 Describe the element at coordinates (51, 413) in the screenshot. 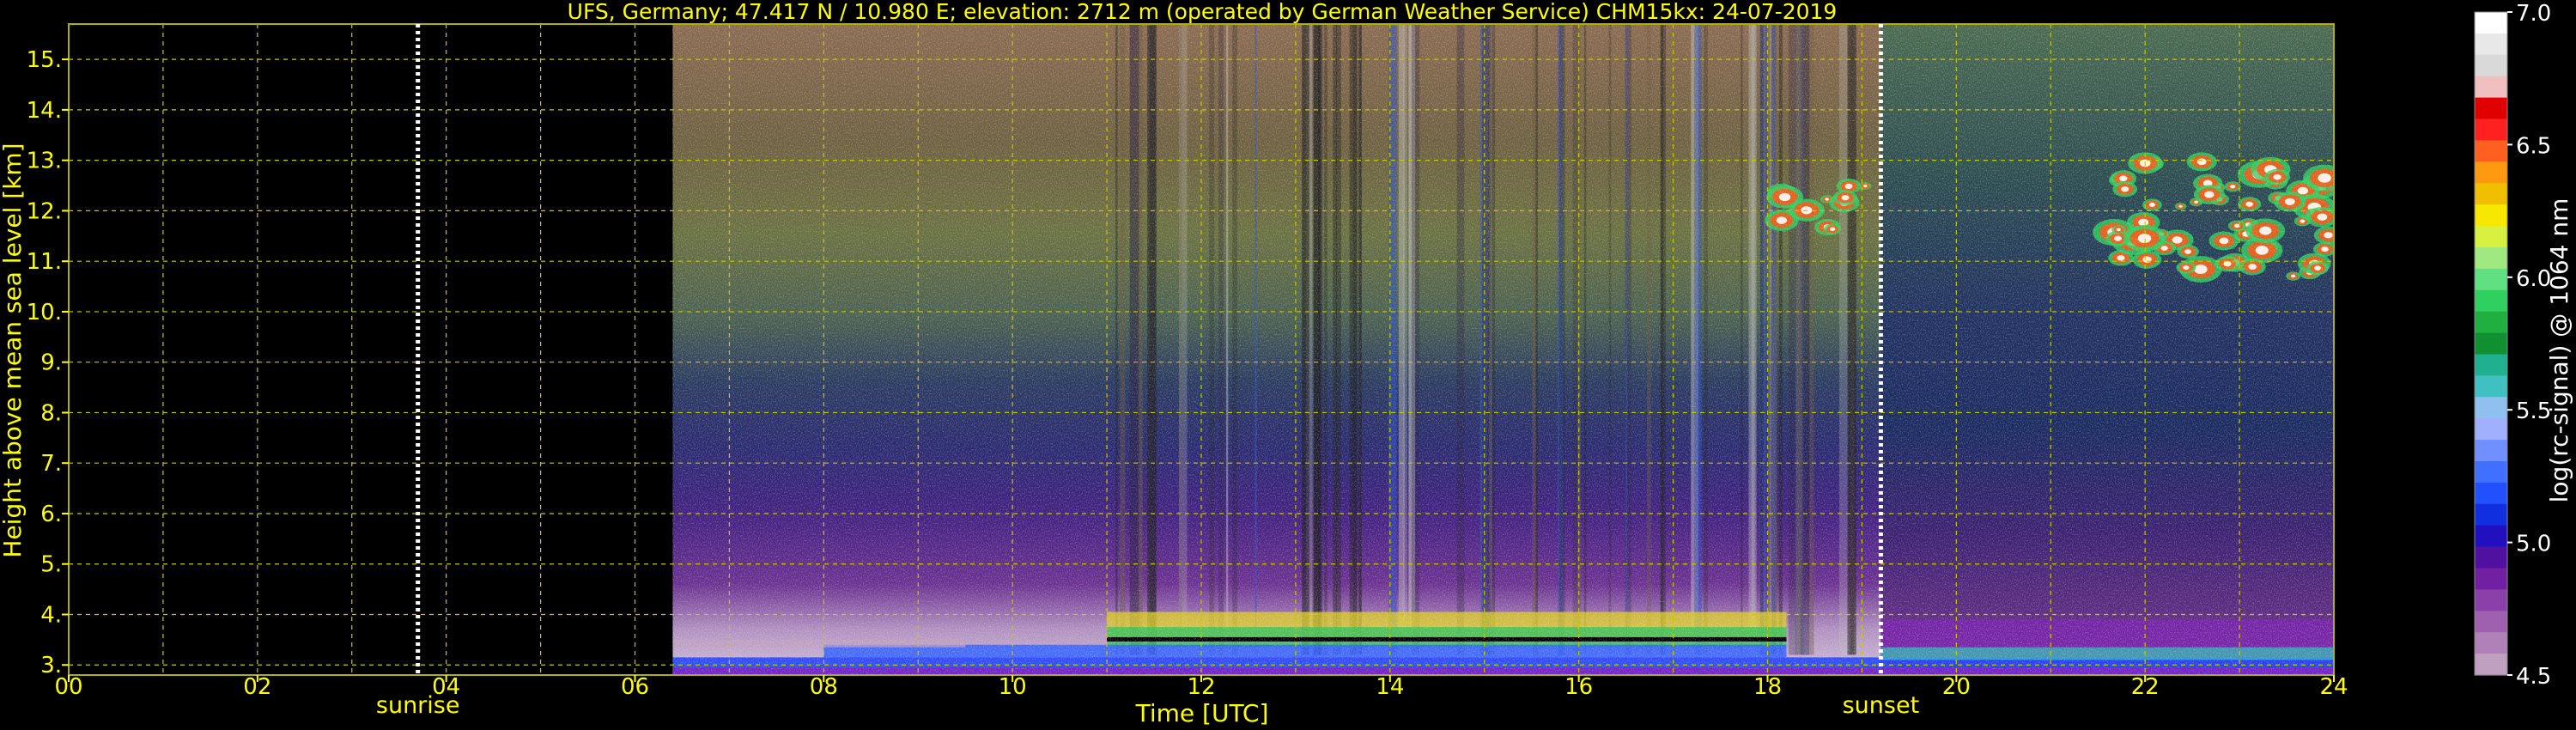

I see `y-tick-label: 8.` at that location.